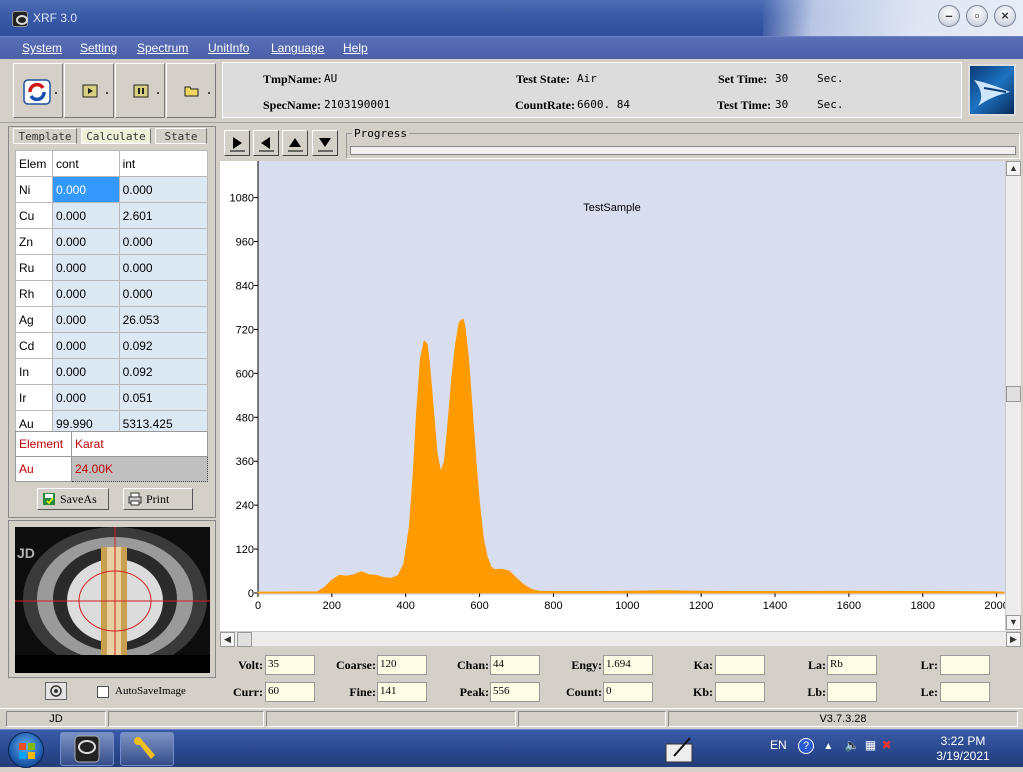 Image resolution: width=1023 pixels, height=772 pixels. Describe the element at coordinates (963, 756) in the screenshot. I see `clock-date: 3/19/2021` at that location.